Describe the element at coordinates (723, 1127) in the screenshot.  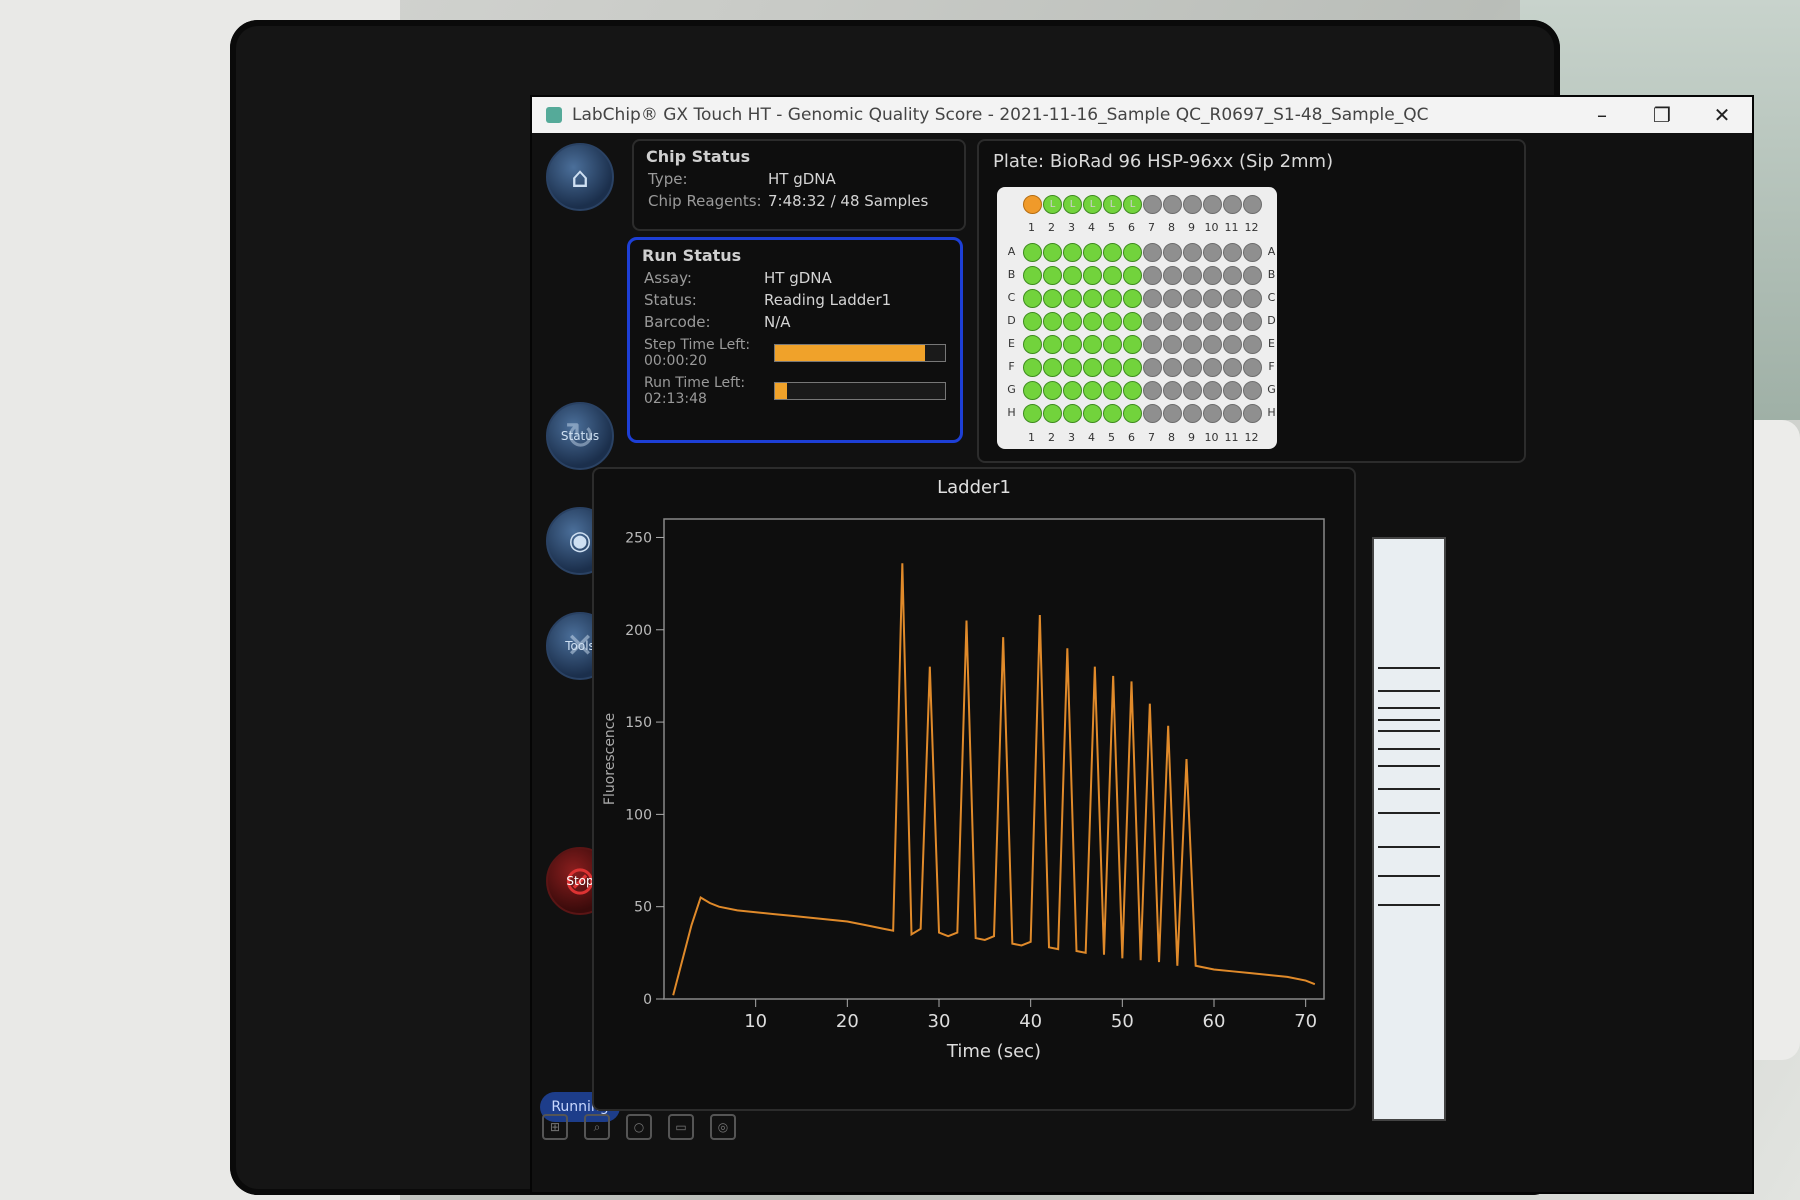
I see `app-taskbar-icon: ◎` at that location.